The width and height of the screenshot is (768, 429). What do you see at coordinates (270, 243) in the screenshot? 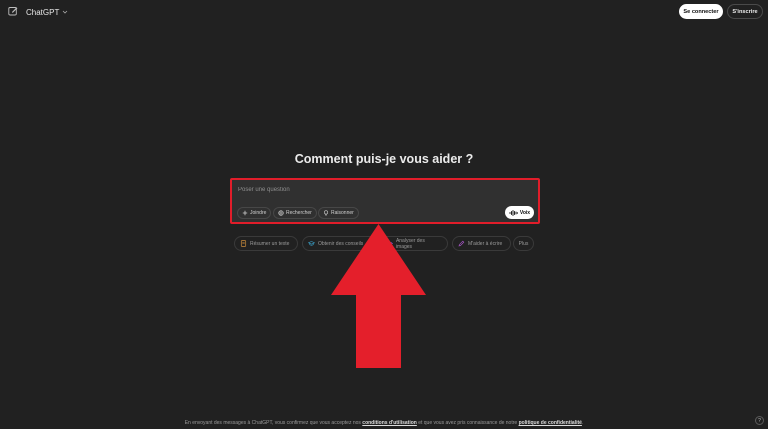
I see `suggestion-label: Résumer un texte` at bounding box center [270, 243].